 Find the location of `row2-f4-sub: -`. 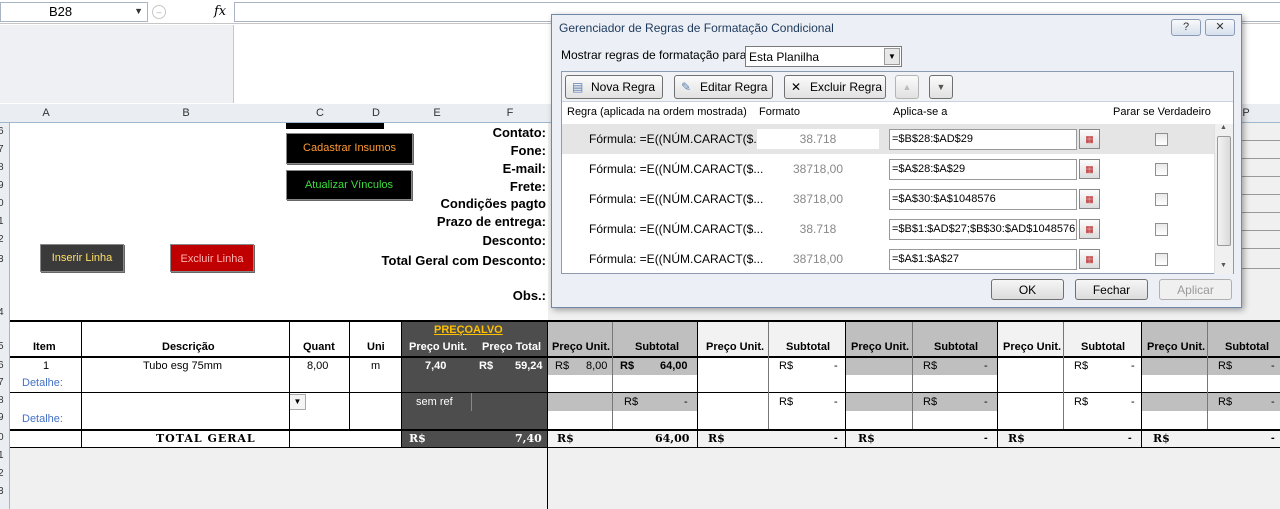

row2-f4-sub: - is located at coordinates (1133, 402).